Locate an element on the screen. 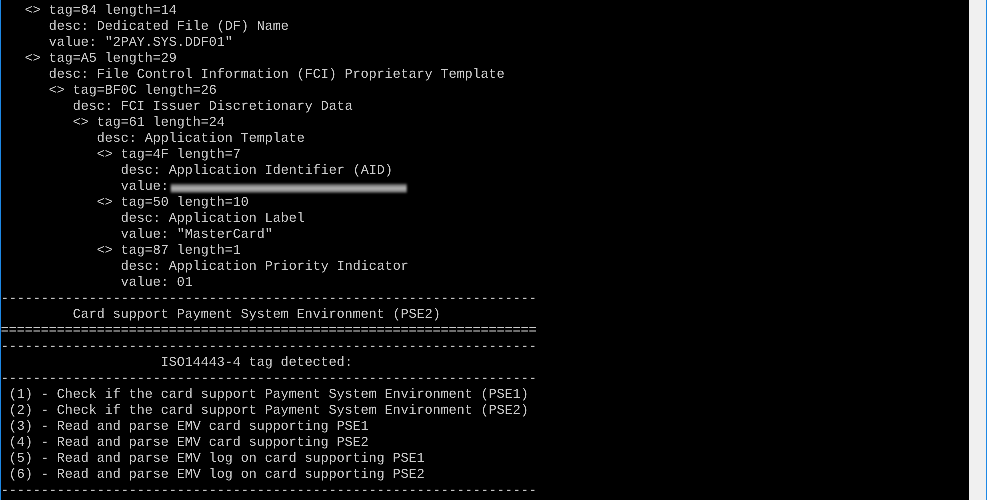 This screenshot has height=500, width=987. tlv-tag-line: <> tag=4F length=7 is located at coordinates (169, 156).